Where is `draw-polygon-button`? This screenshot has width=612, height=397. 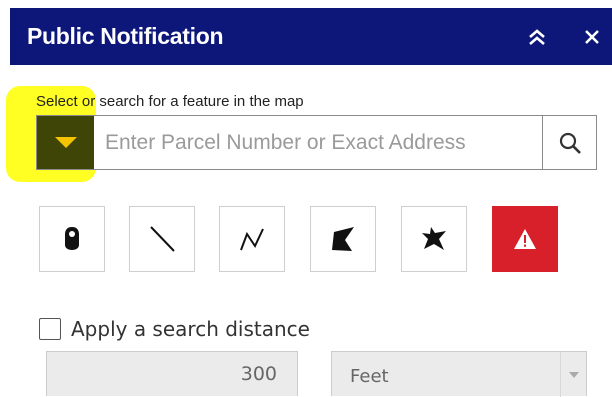 draw-polygon-button is located at coordinates (343, 239).